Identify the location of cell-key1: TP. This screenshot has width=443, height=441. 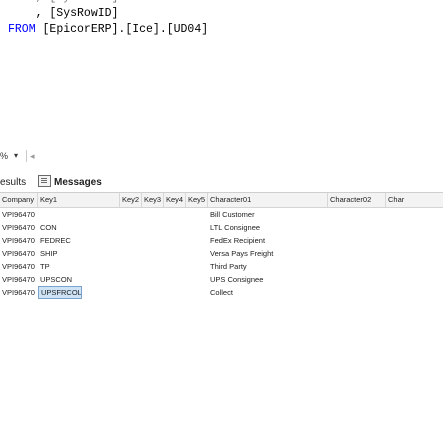
(79, 266).